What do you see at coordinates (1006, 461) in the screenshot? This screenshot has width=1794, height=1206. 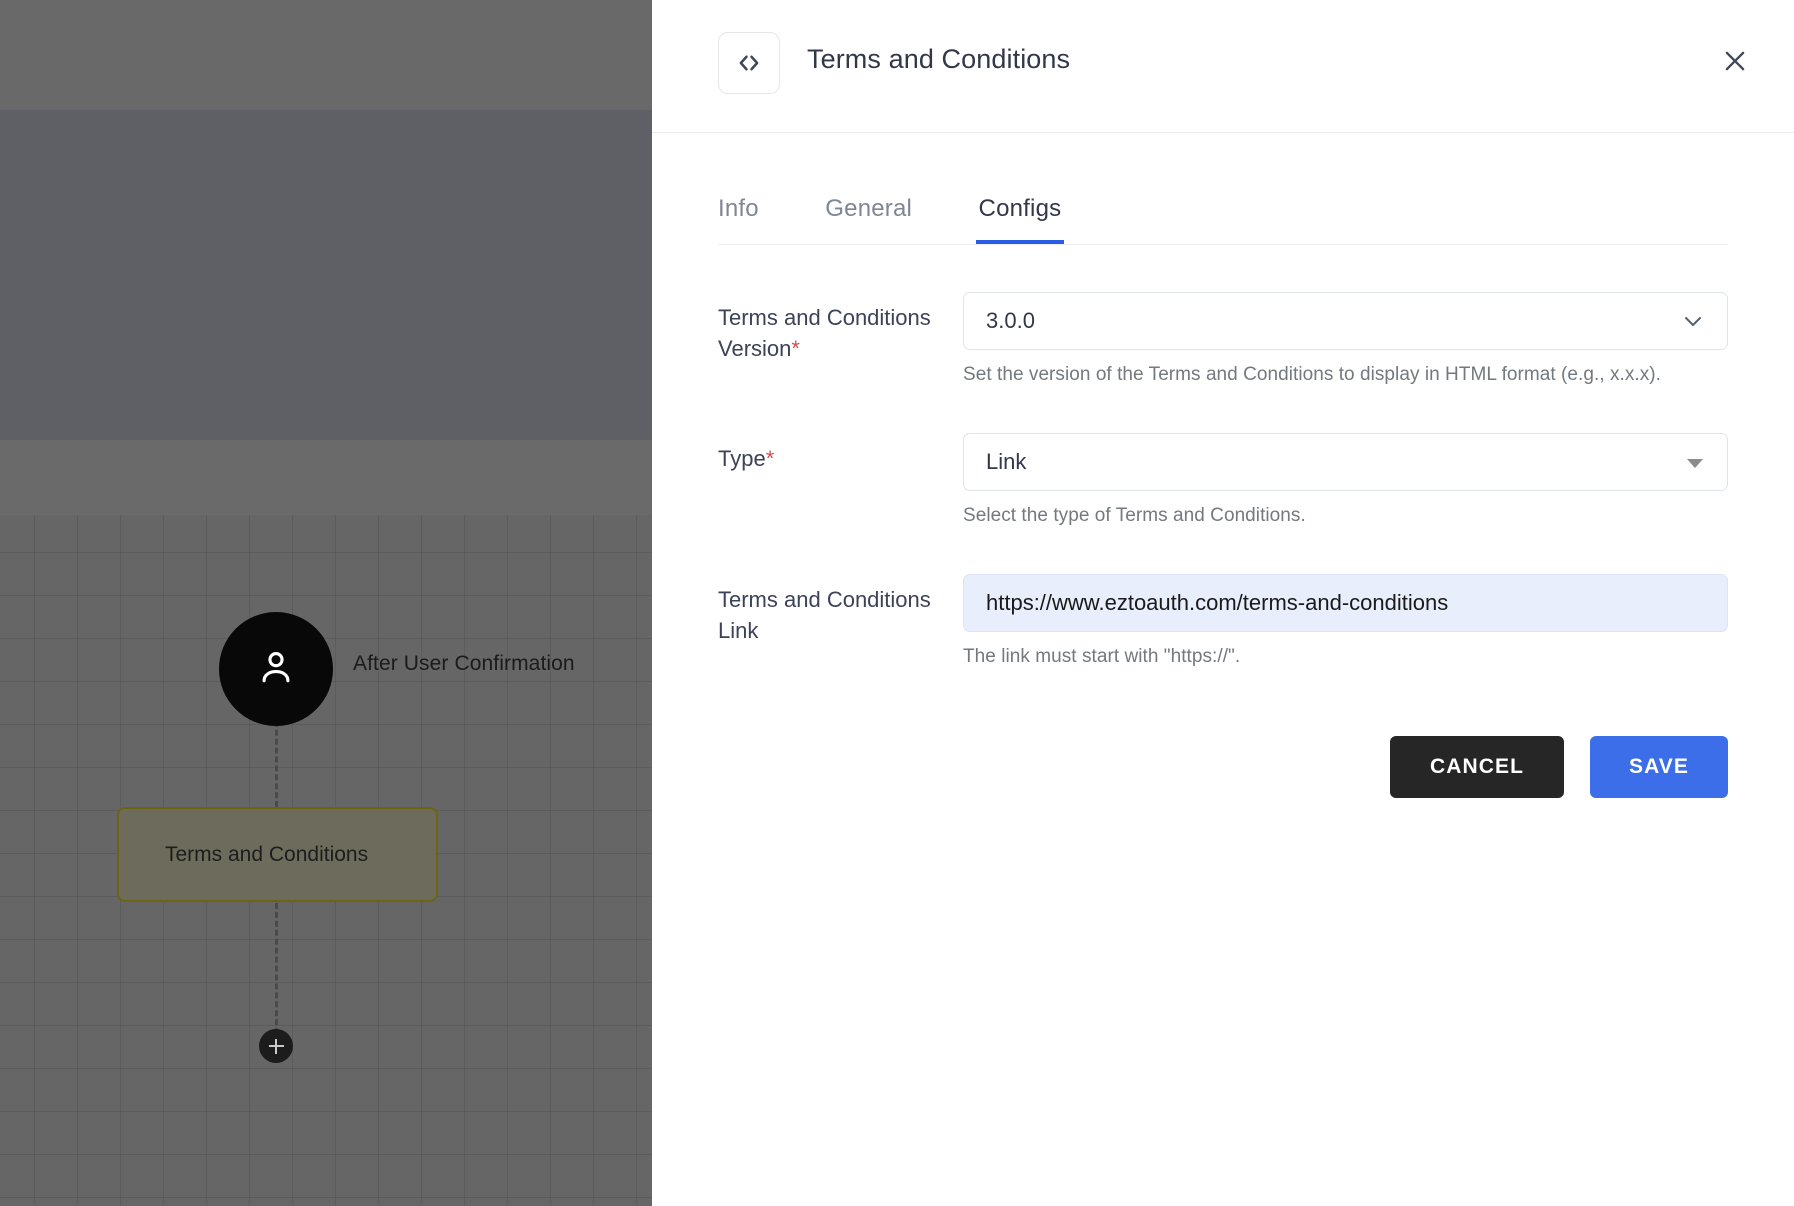 I see `type-select-value: Link` at bounding box center [1006, 461].